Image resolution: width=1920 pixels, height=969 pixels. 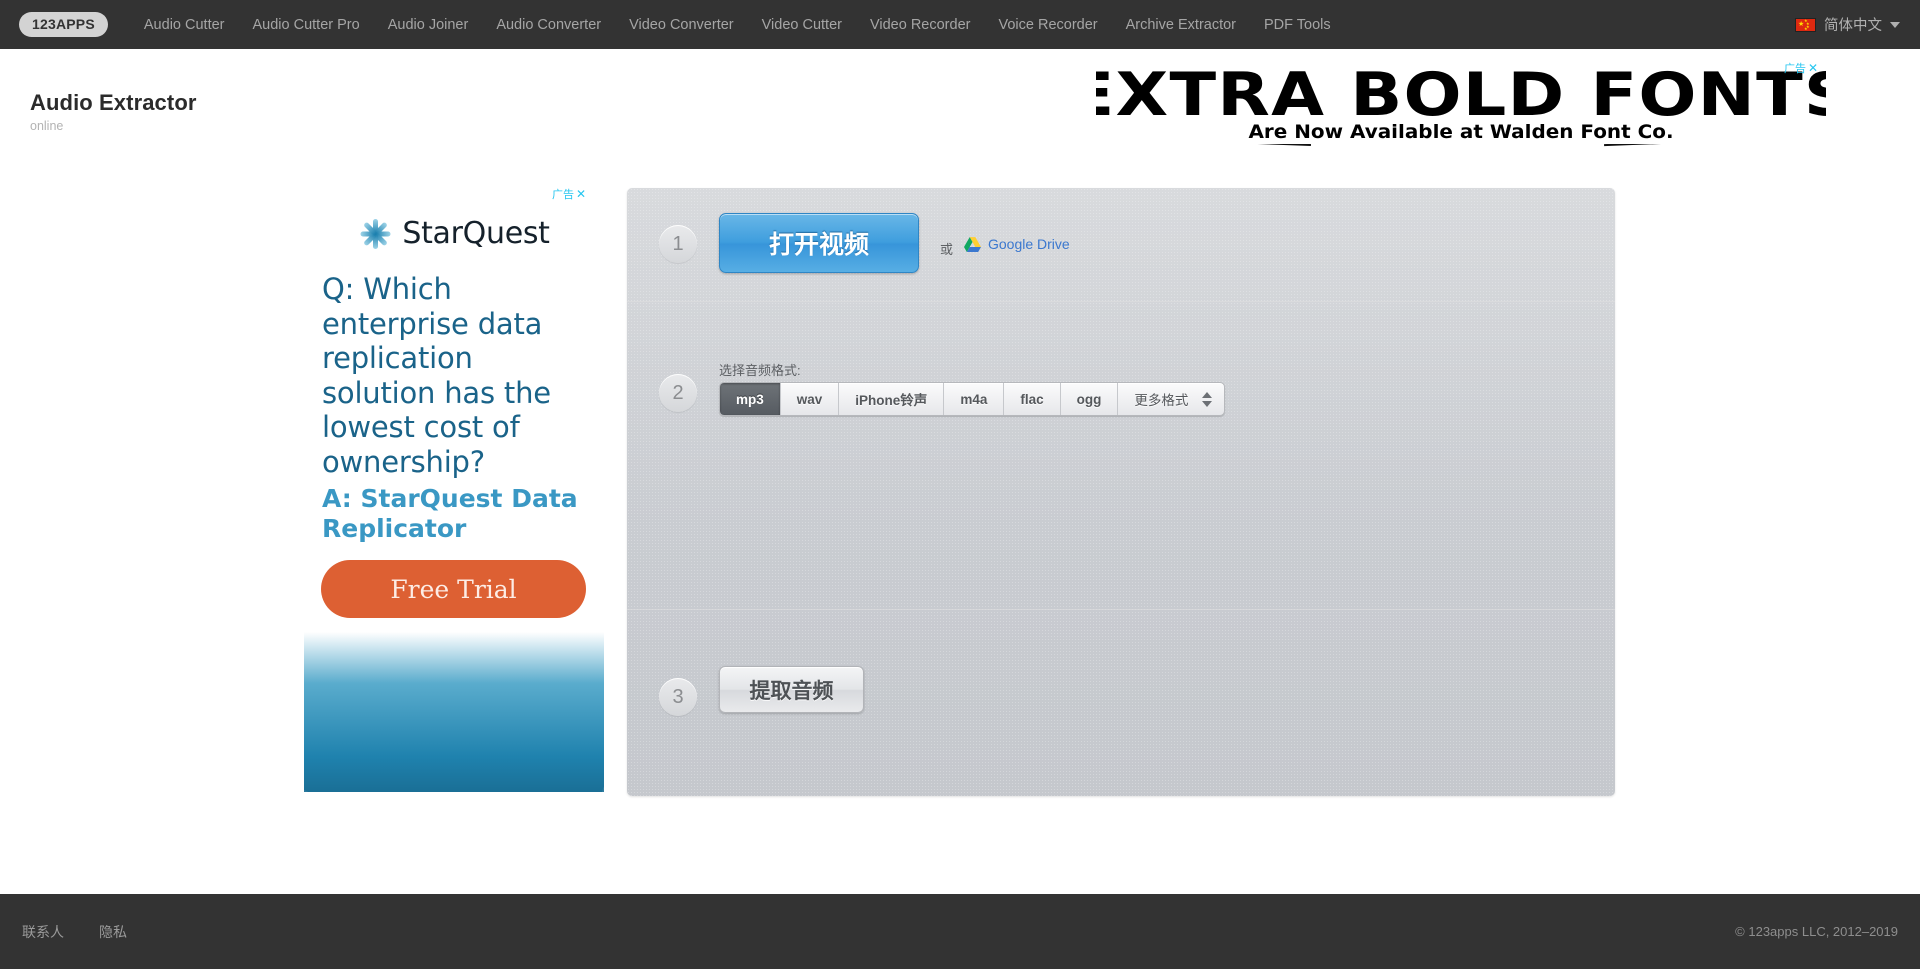 I want to click on nav-item-pdf-tools: PDF Tools, so click(x=1297, y=25).